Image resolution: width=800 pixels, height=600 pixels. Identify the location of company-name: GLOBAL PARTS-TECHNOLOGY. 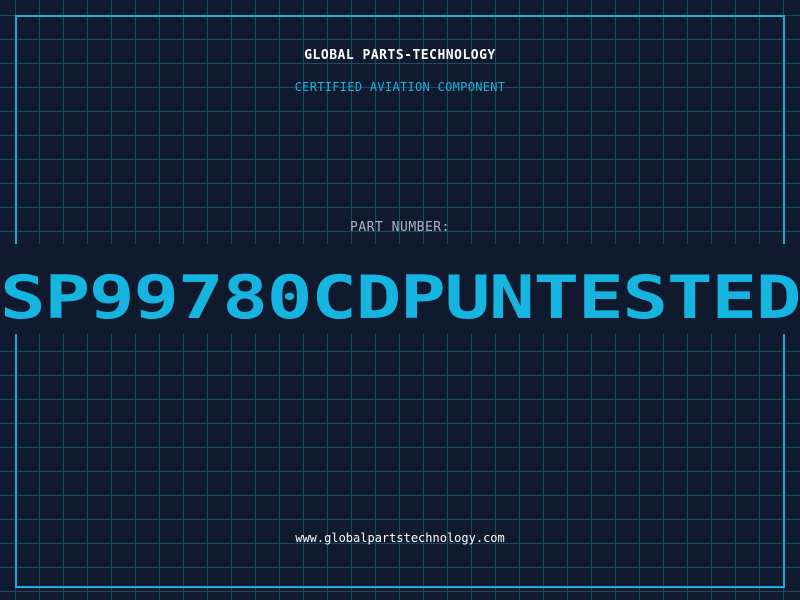
(400, 55).